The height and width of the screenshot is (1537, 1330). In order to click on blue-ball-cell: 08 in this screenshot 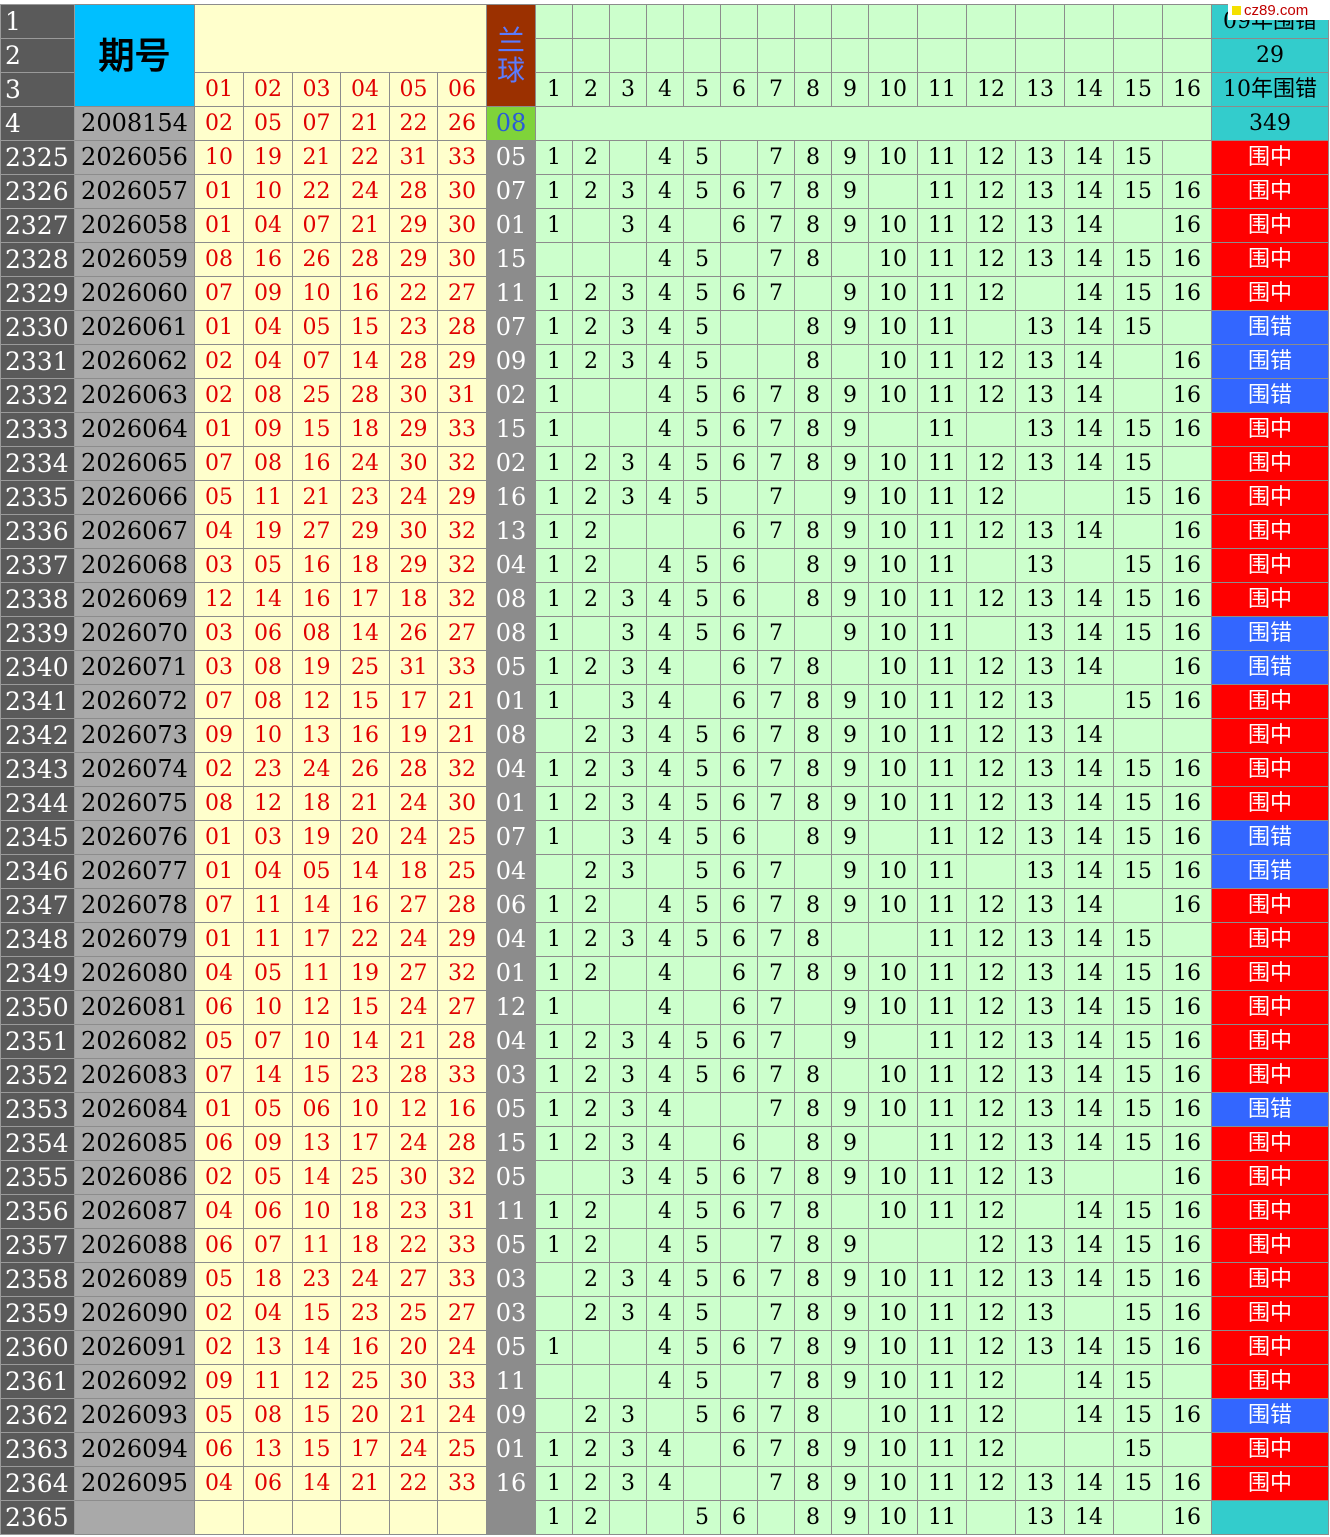, I will do `click(511, 599)`.